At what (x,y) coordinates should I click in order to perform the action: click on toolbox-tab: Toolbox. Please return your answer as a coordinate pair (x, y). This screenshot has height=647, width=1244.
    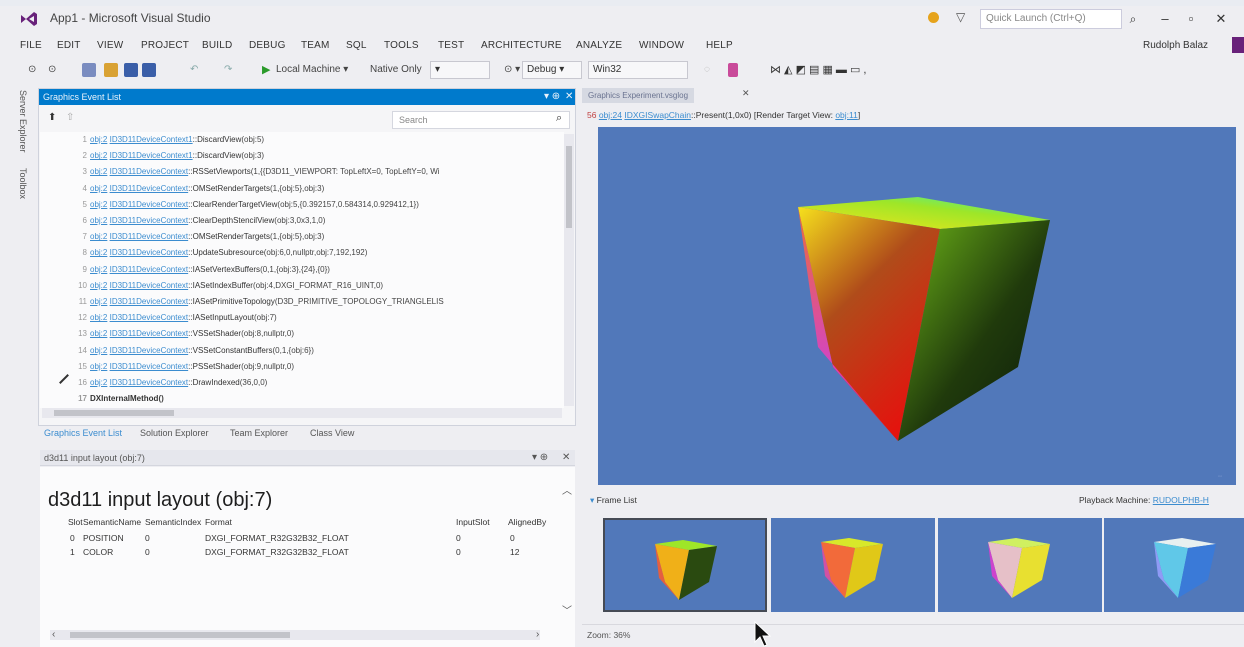
    Looking at the image, I should click on (23, 183).